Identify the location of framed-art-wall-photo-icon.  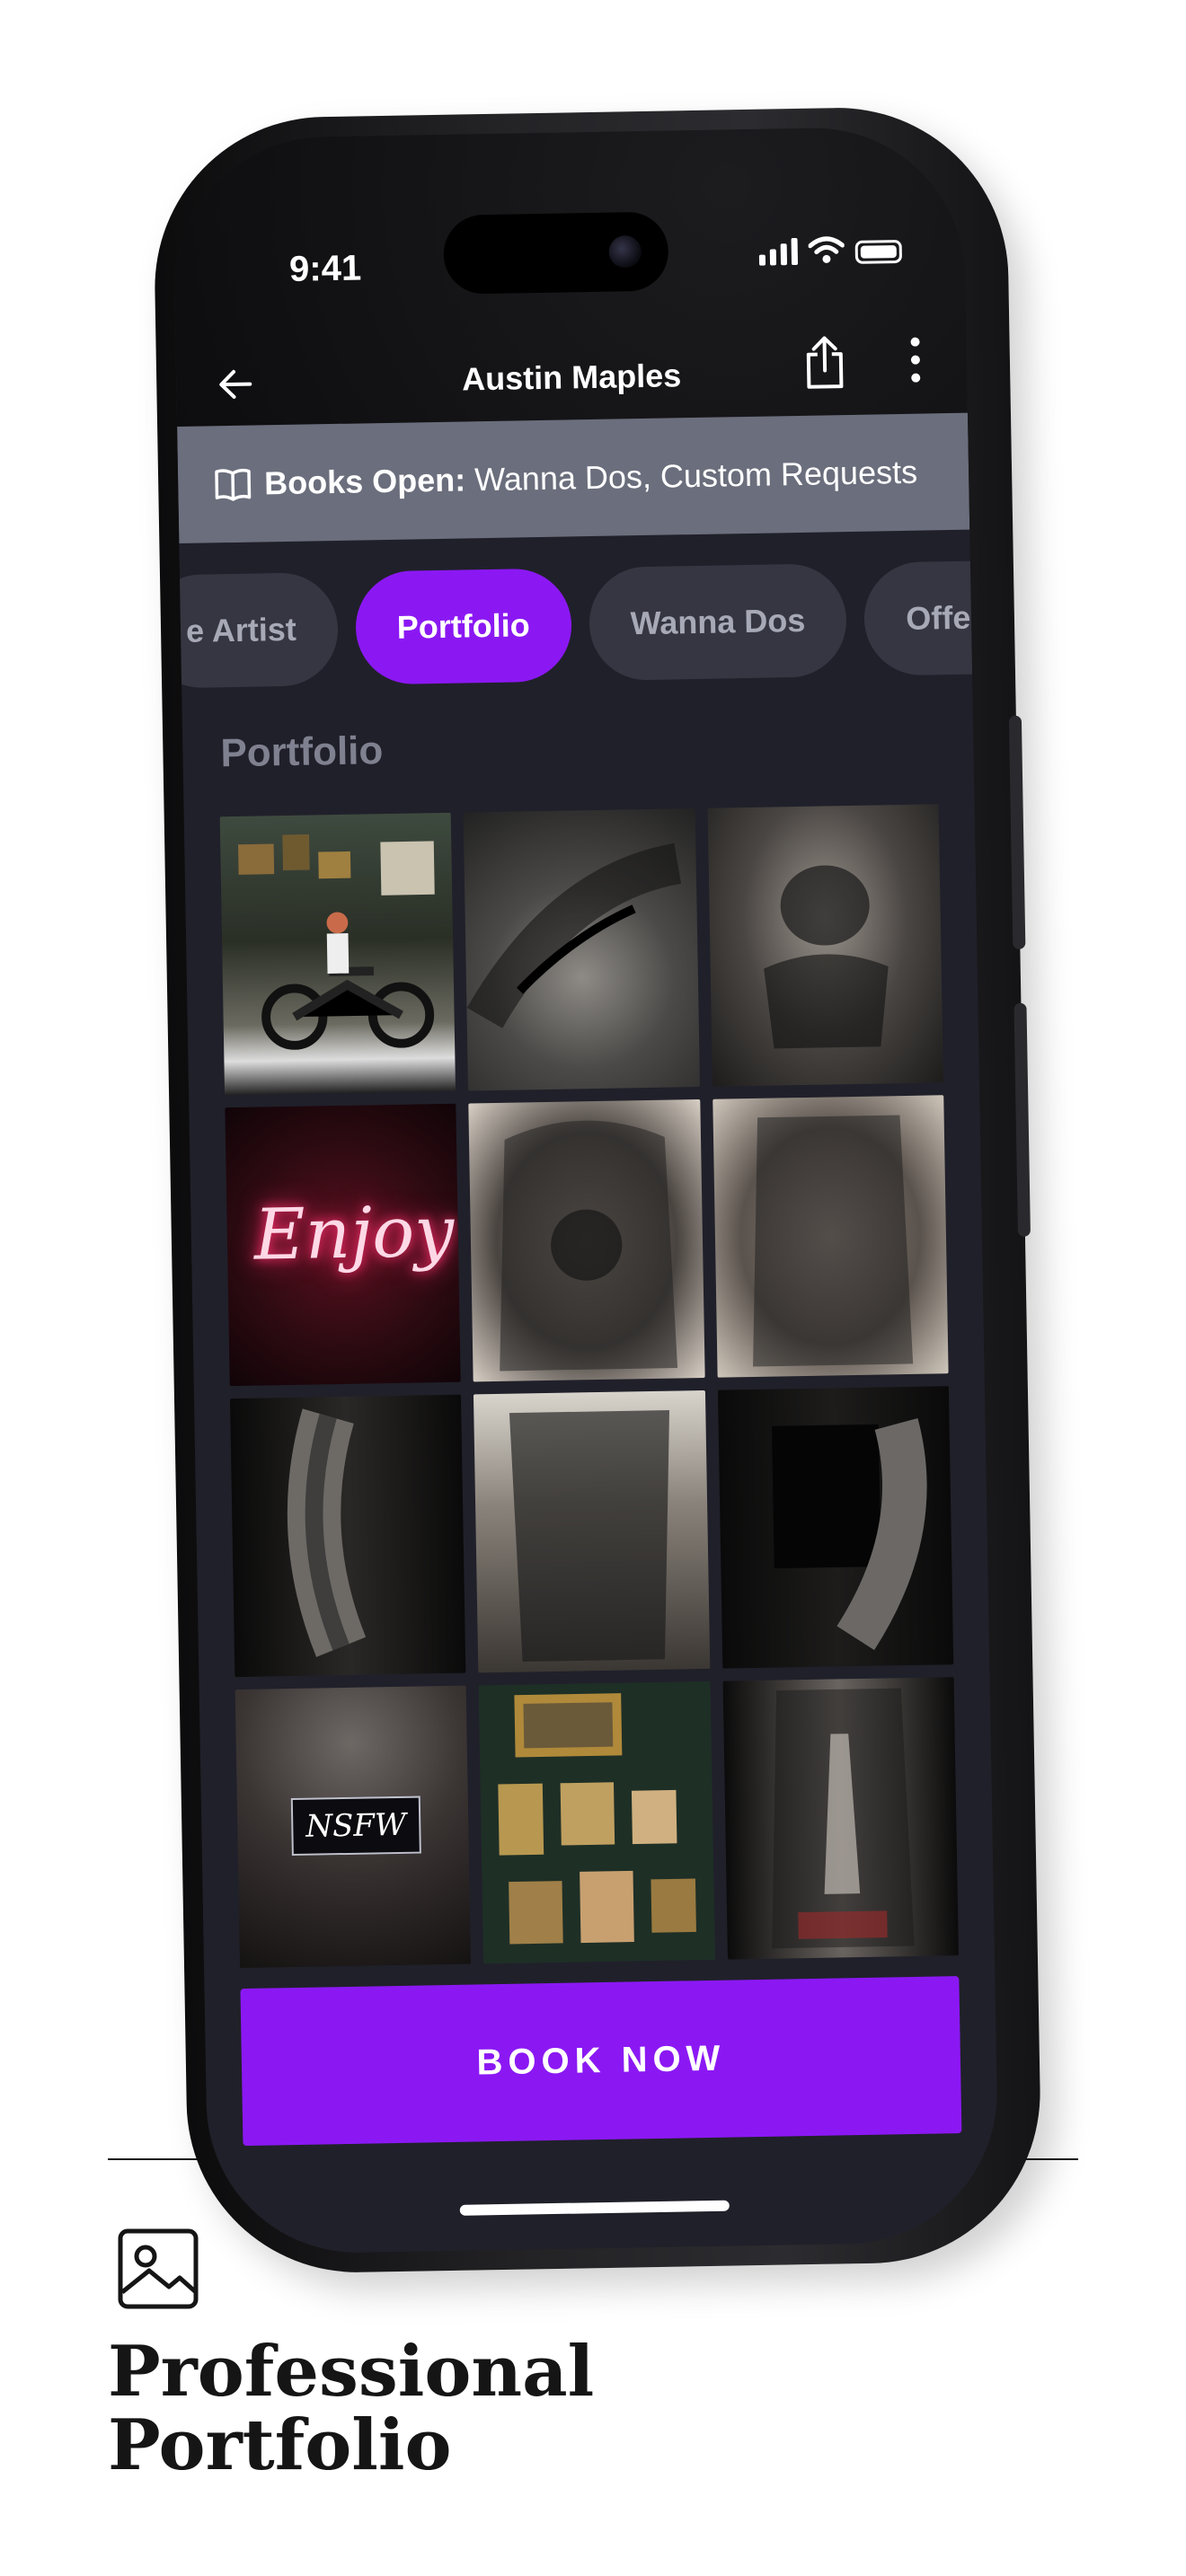
(597, 1819).